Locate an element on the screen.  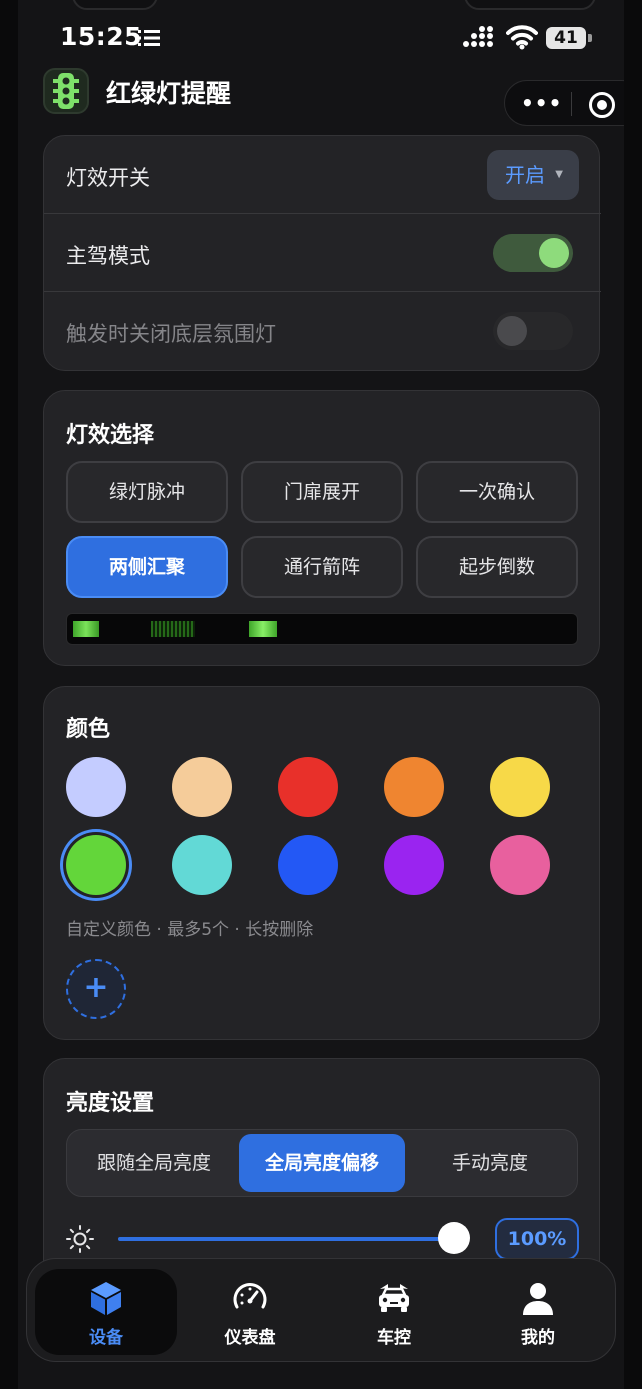
brightness-value-input: 100% is located at coordinates (537, 1239).